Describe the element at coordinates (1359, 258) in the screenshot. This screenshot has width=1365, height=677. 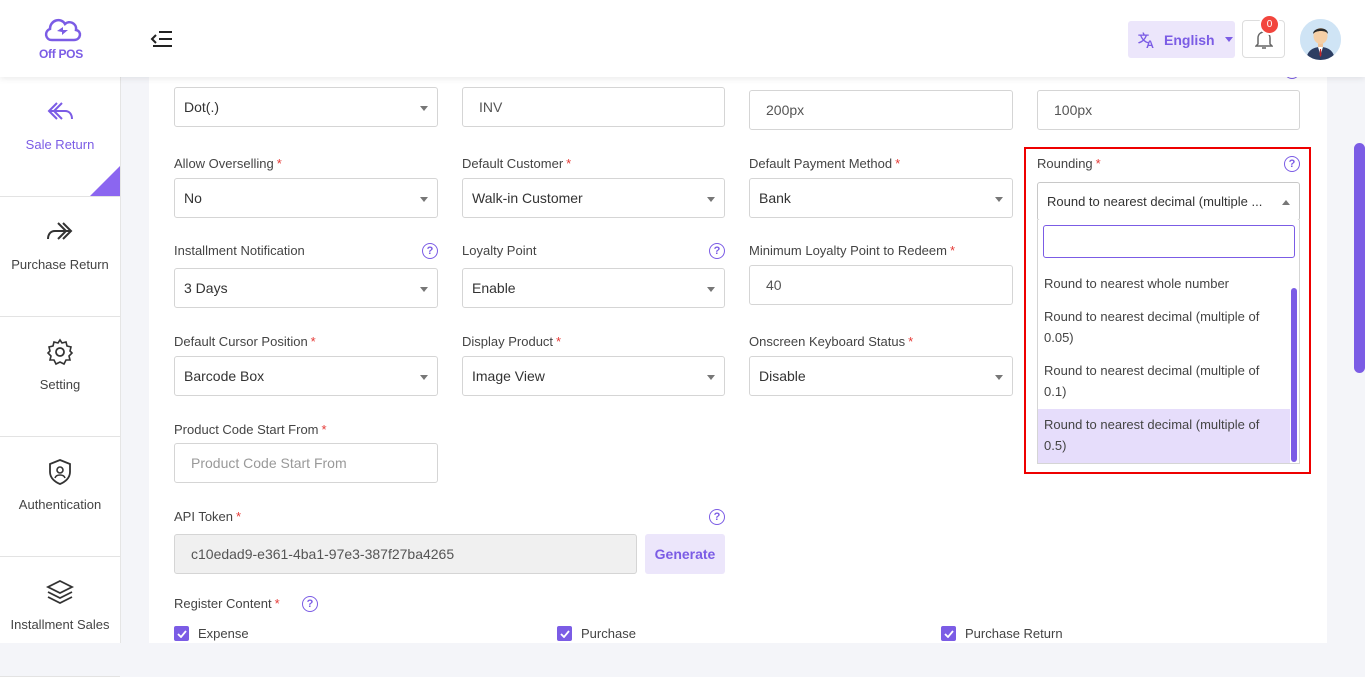
I see `page-scrollbar` at that location.